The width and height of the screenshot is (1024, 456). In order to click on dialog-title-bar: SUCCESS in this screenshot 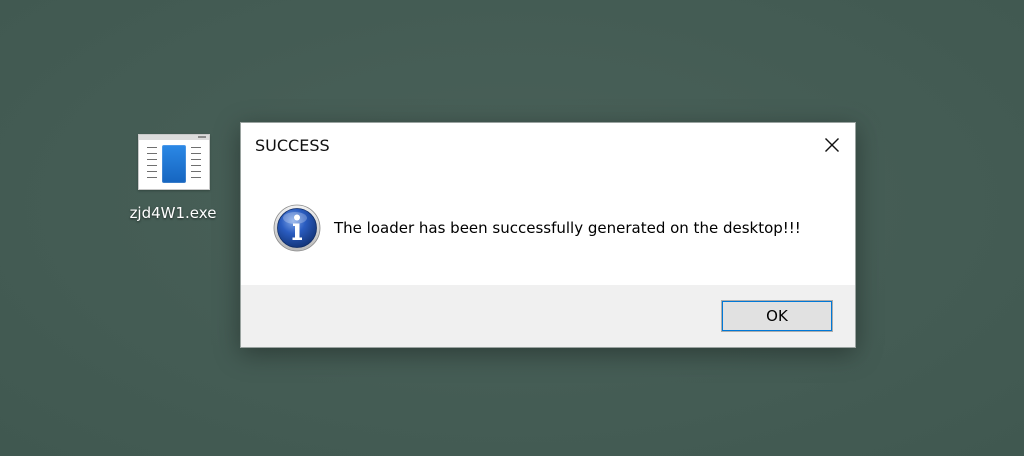, I will do `click(548, 145)`.